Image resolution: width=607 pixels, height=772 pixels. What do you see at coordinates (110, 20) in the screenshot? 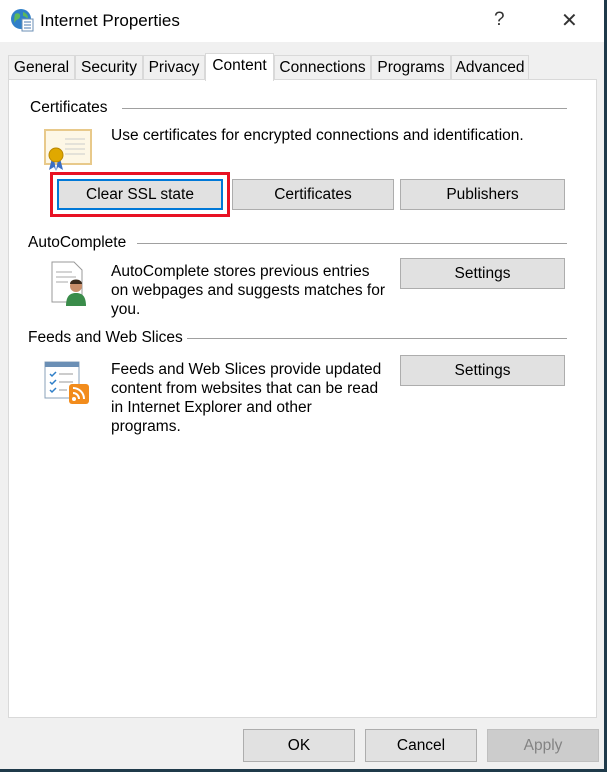
I see `window-title: Internet Properties` at bounding box center [110, 20].